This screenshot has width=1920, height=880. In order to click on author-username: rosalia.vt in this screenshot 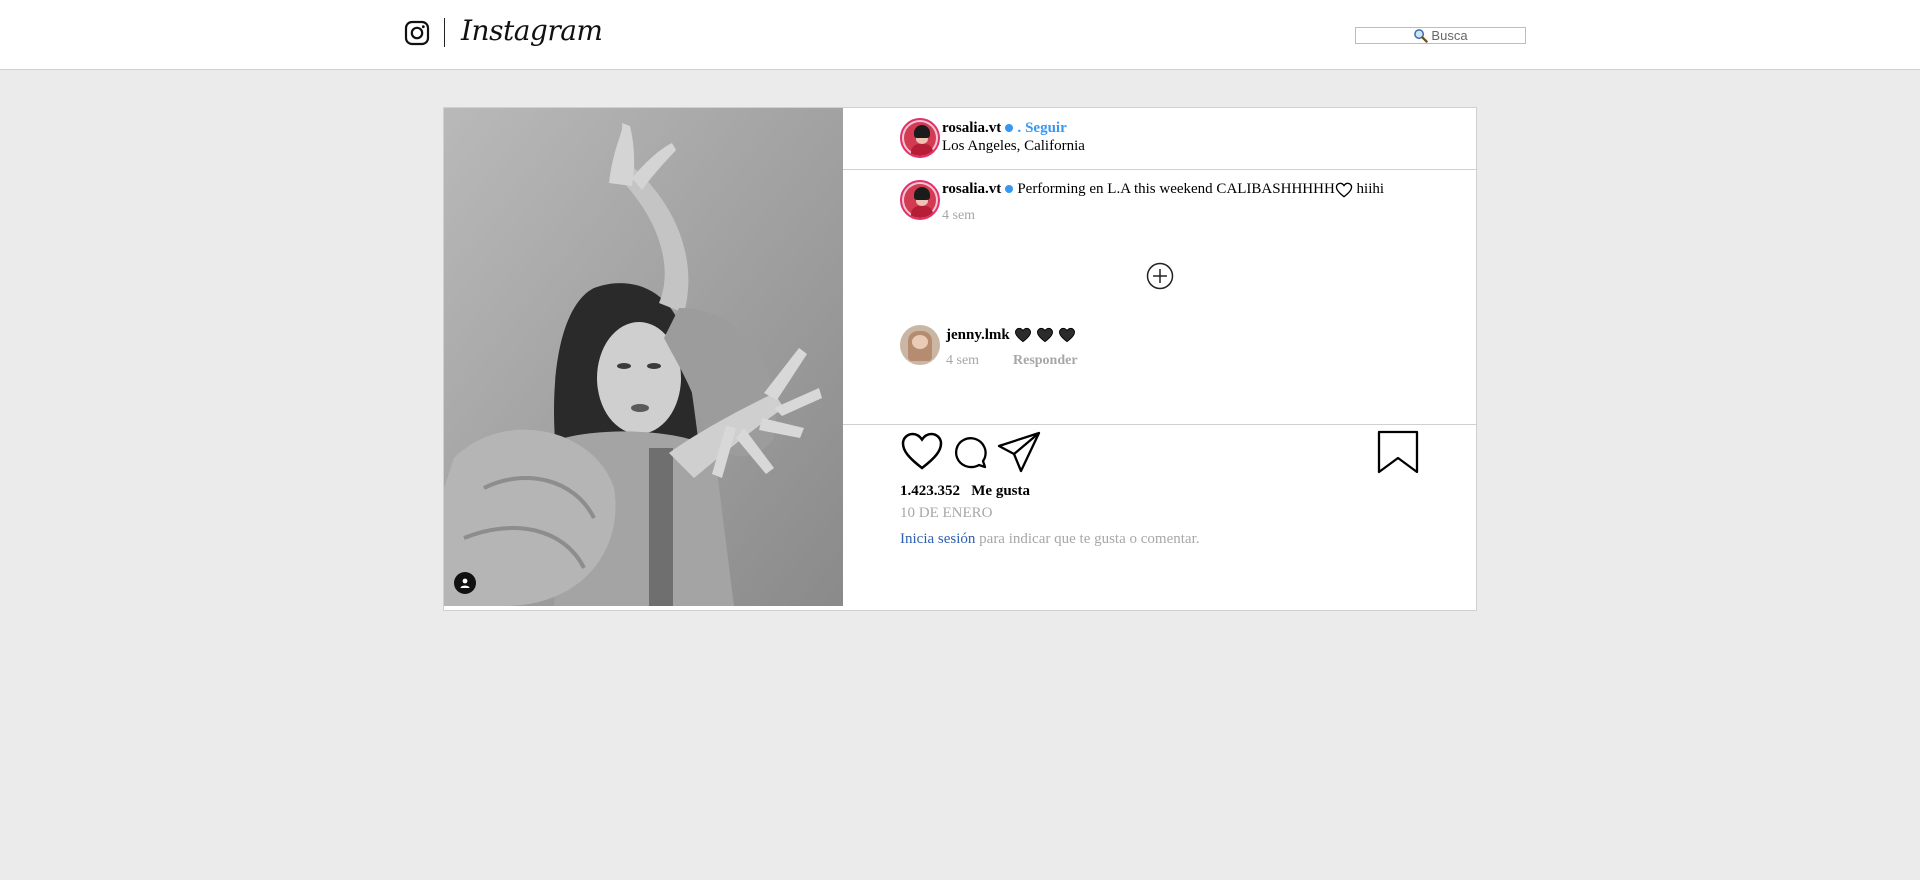, I will do `click(971, 128)`.